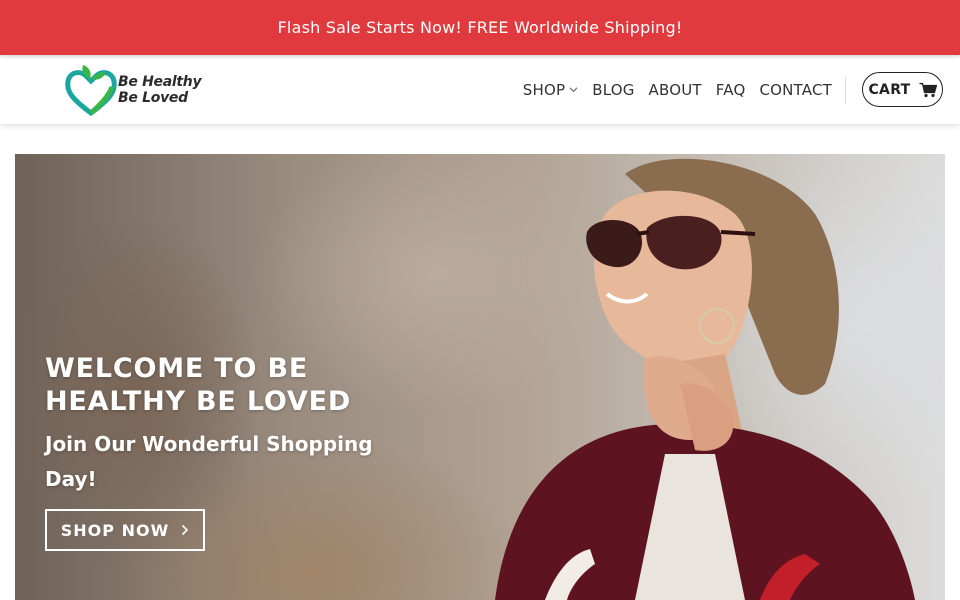 Image resolution: width=960 pixels, height=600 pixels. Describe the element at coordinates (544, 89) in the screenshot. I see `nav-shop-label: SHOP` at that location.